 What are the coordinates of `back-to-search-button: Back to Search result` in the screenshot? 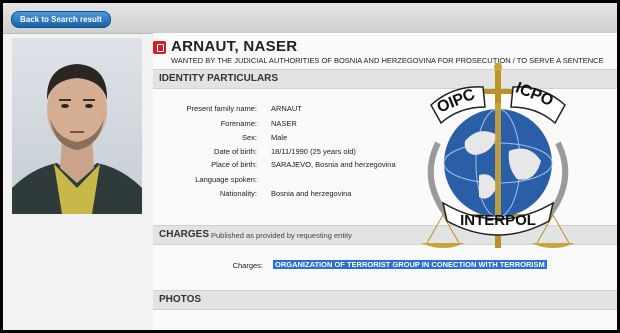 It's located at (61, 19).